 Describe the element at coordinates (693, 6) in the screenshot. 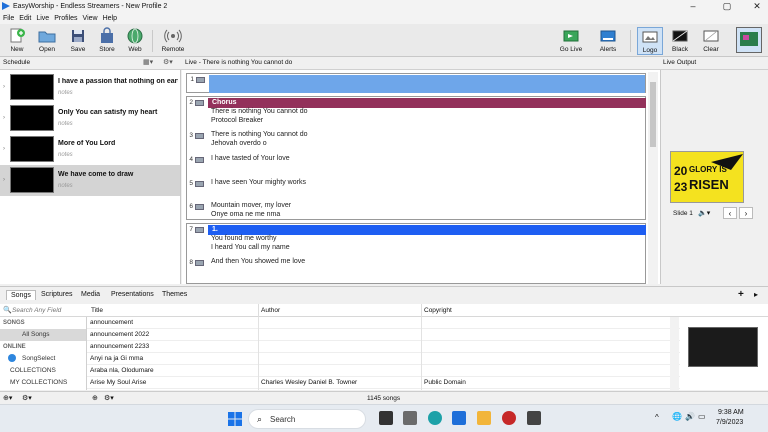

I see `minimize-button: –` at that location.